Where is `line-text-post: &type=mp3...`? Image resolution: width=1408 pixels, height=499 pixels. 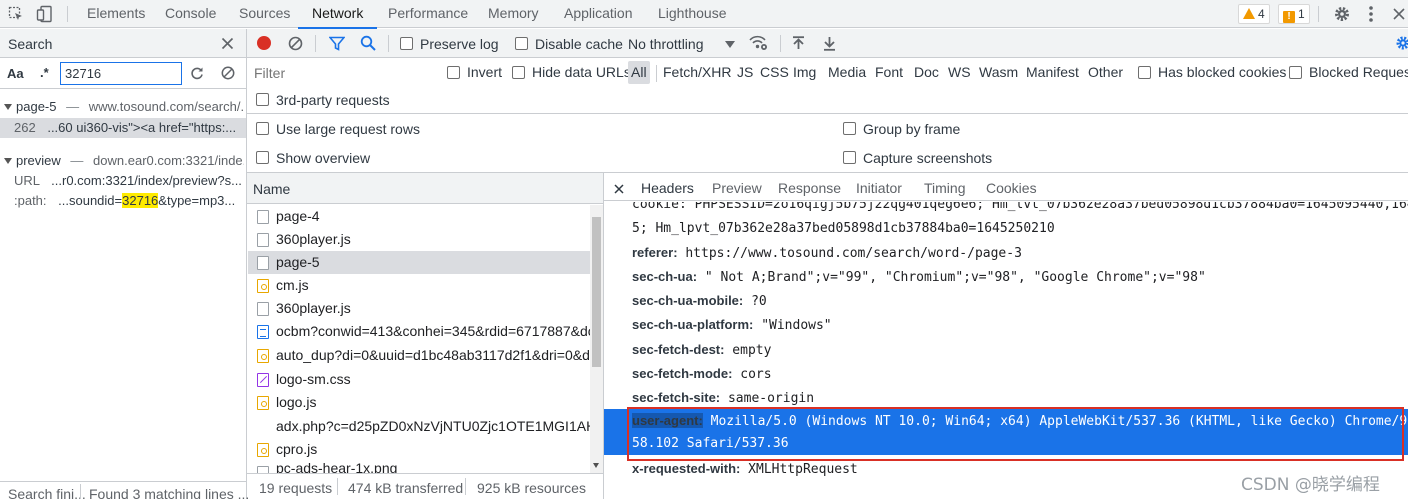
line-text-post: &type=mp3... is located at coordinates (197, 200).